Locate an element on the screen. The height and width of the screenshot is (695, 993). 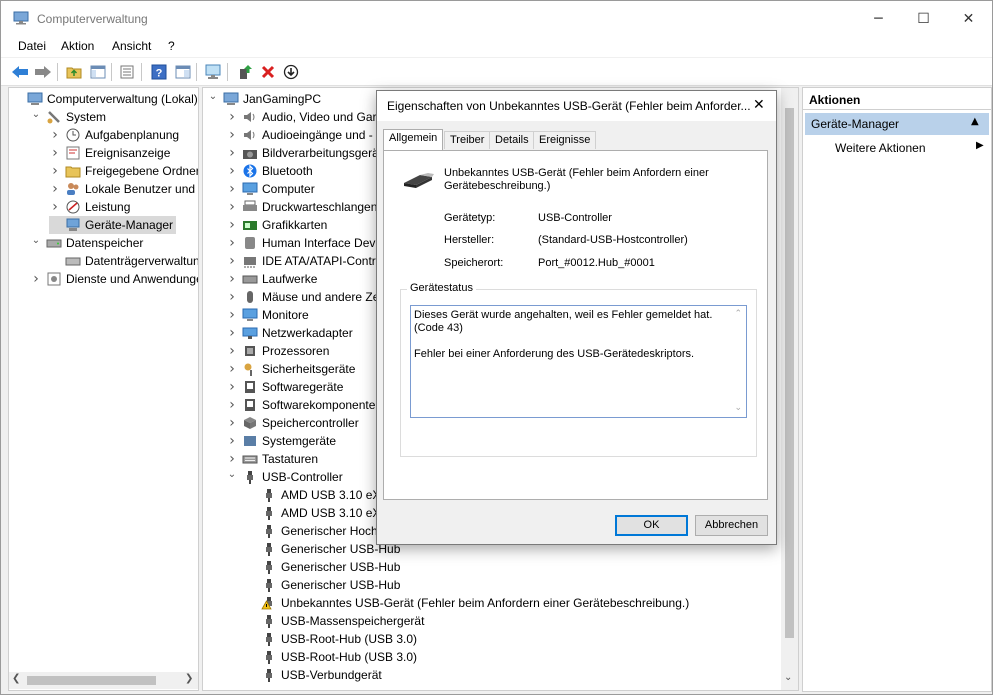
actions-more-item: Weitere Aktionen ▶ is located at coordinates (897, 148).